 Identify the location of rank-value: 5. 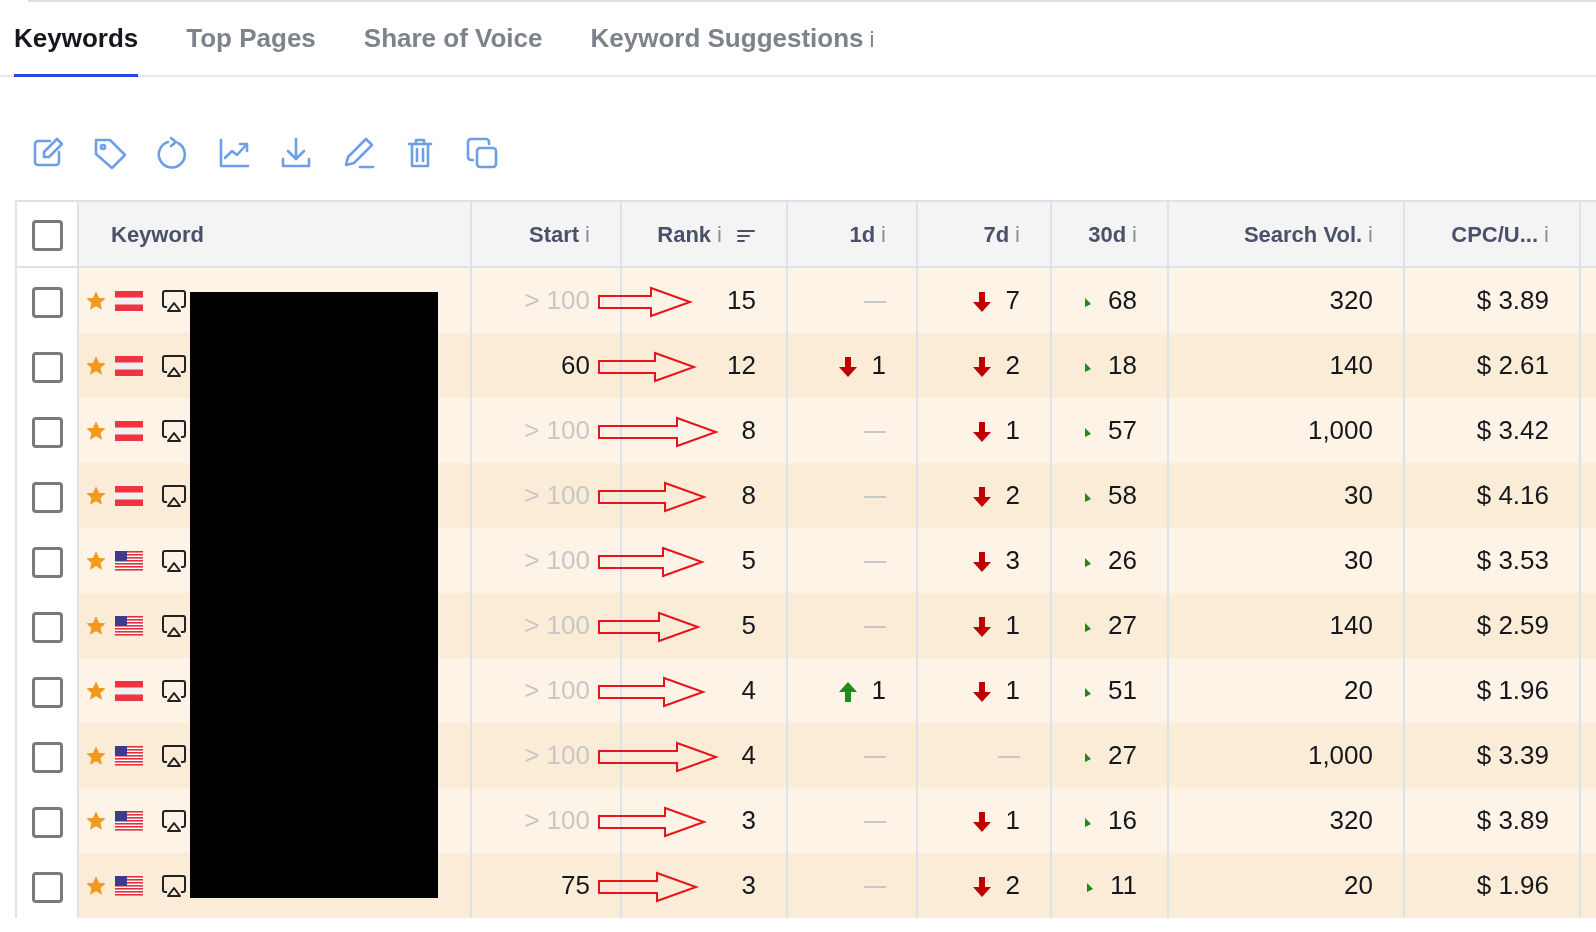
(748, 560).